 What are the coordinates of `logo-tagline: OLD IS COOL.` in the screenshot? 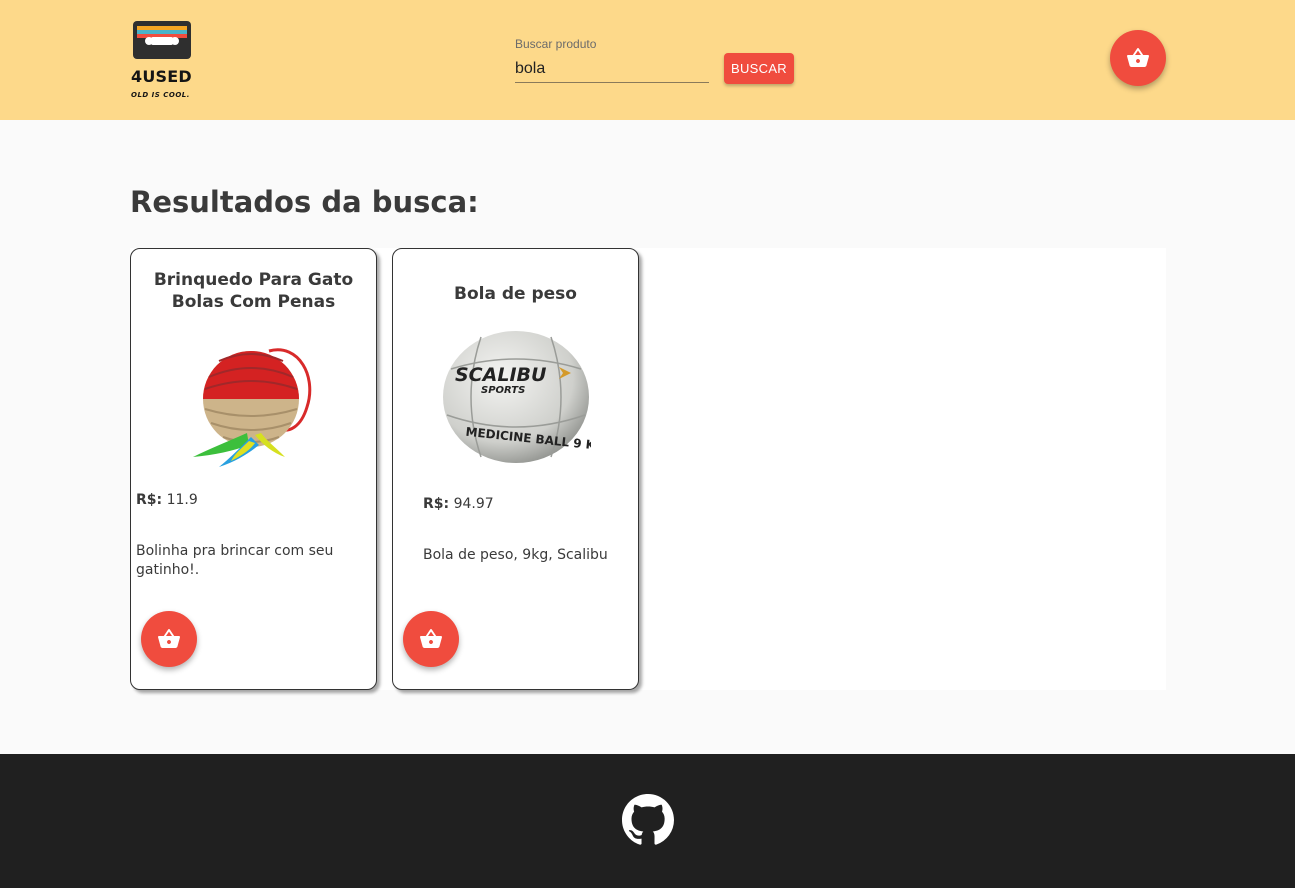 It's located at (160, 95).